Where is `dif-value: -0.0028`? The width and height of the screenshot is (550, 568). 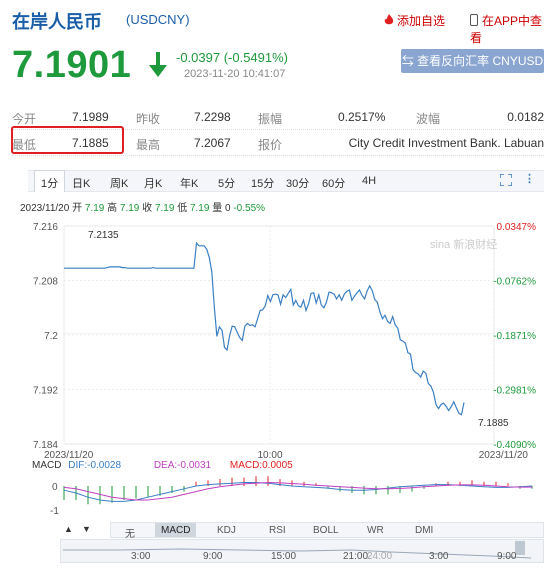 dif-value: -0.0028 is located at coordinates (104, 465).